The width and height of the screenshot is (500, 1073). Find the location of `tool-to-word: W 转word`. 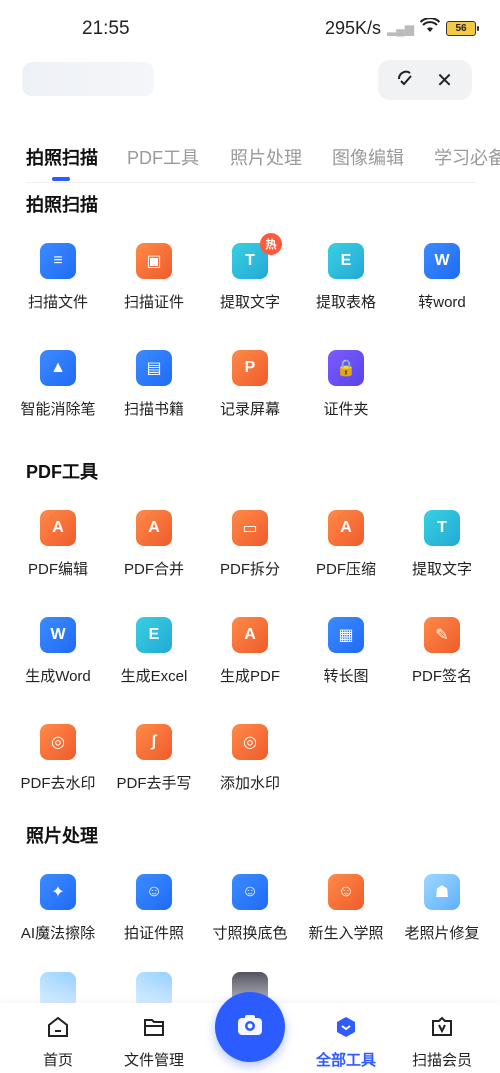

tool-to-word: W 转word is located at coordinates (442, 277).